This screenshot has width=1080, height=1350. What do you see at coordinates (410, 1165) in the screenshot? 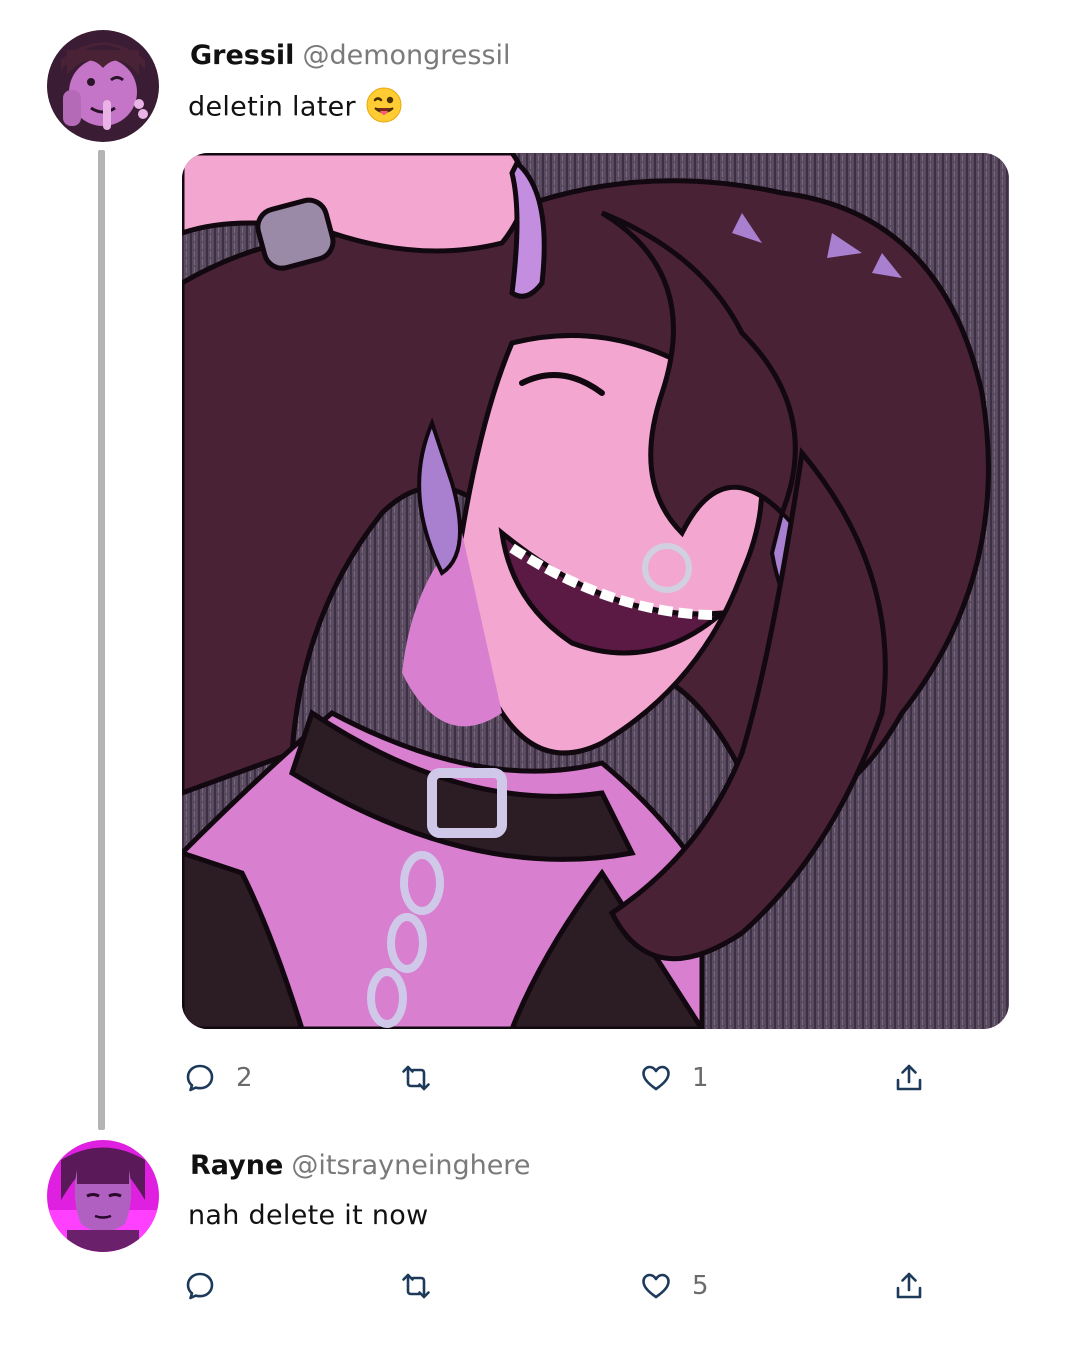
I see `author-handle: @itsrayneinghere` at bounding box center [410, 1165].